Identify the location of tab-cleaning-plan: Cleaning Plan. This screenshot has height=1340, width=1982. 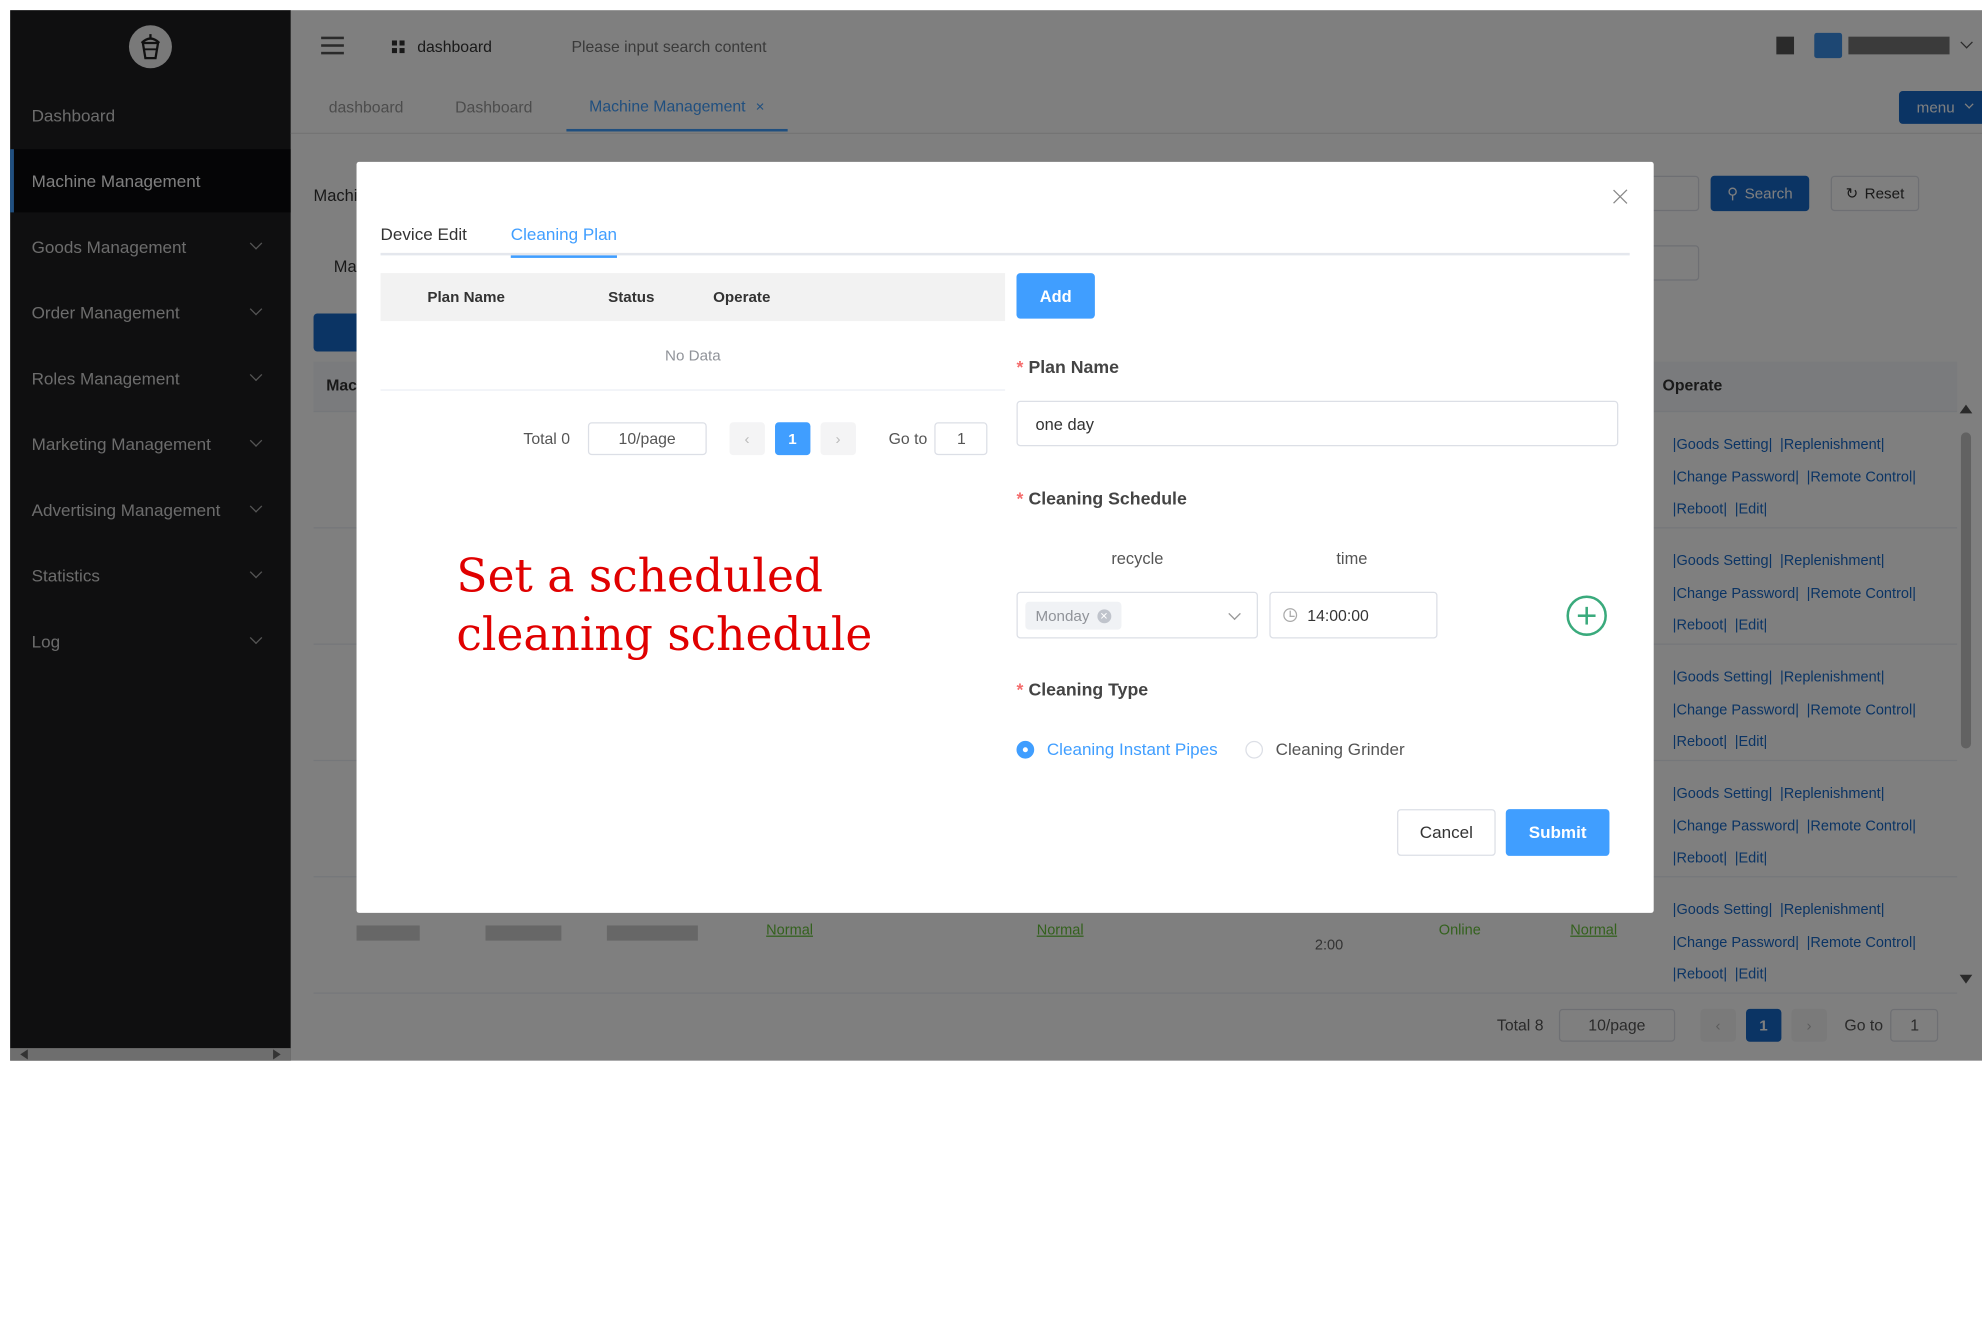
(564, 241).